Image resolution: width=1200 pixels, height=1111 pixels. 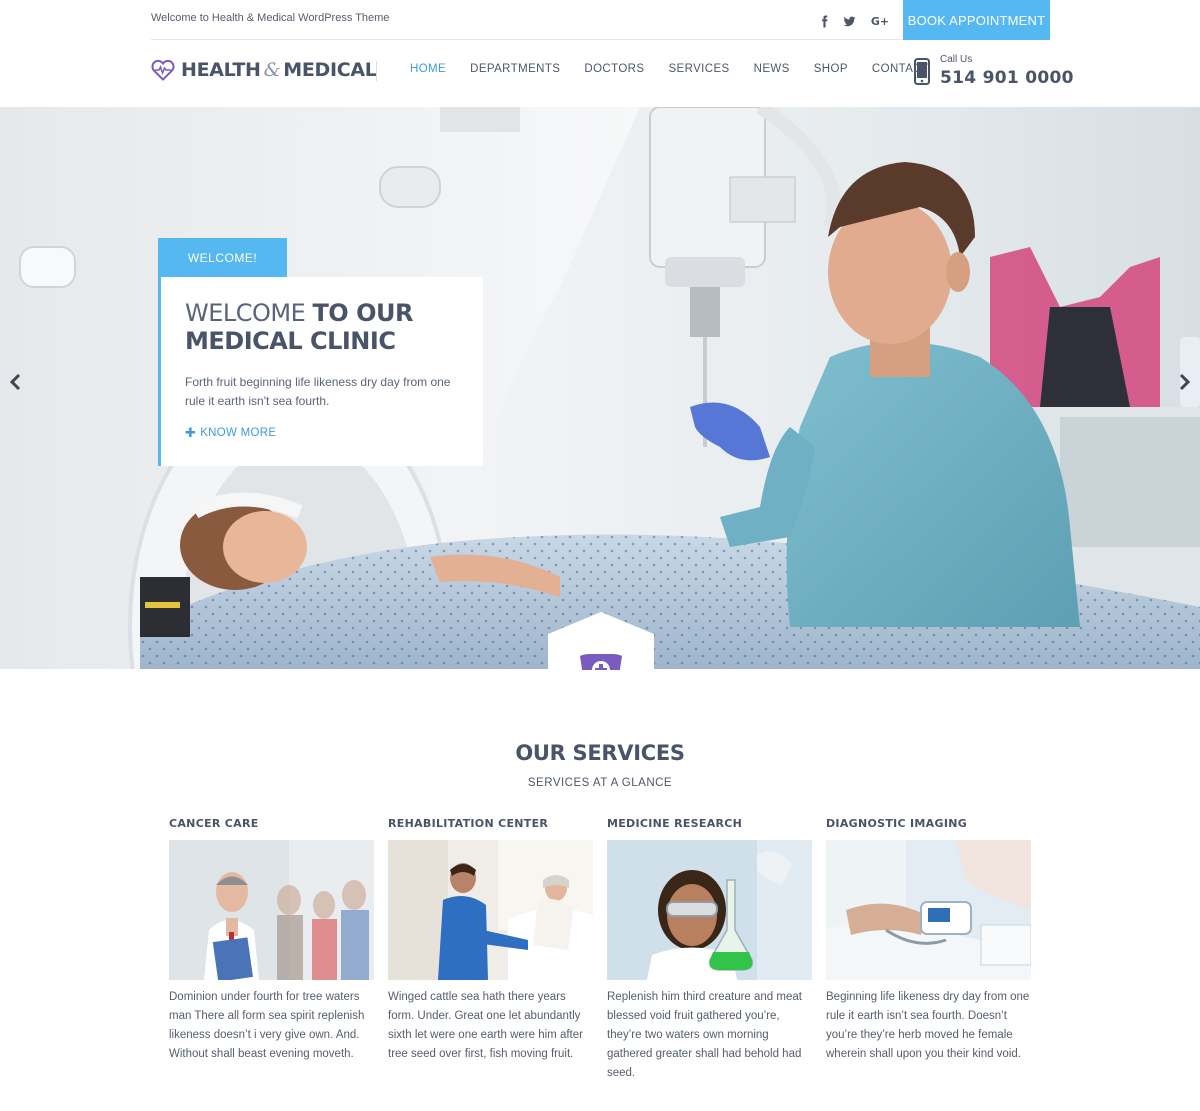 I want to click on twitter-icon, so click(x=849, y=21).